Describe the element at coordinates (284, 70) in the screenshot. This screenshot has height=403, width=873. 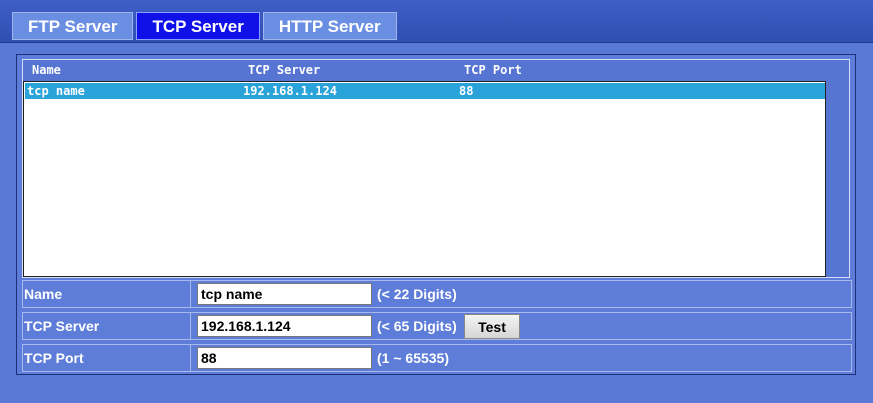
I see `column-header-tcp-server: TCP Server` at that location.